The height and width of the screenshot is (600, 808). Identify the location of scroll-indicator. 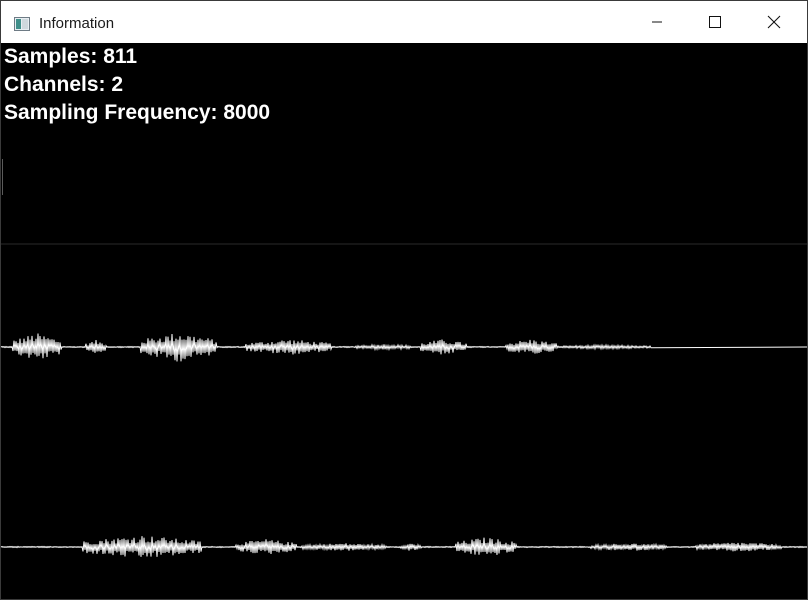
(2, 177).